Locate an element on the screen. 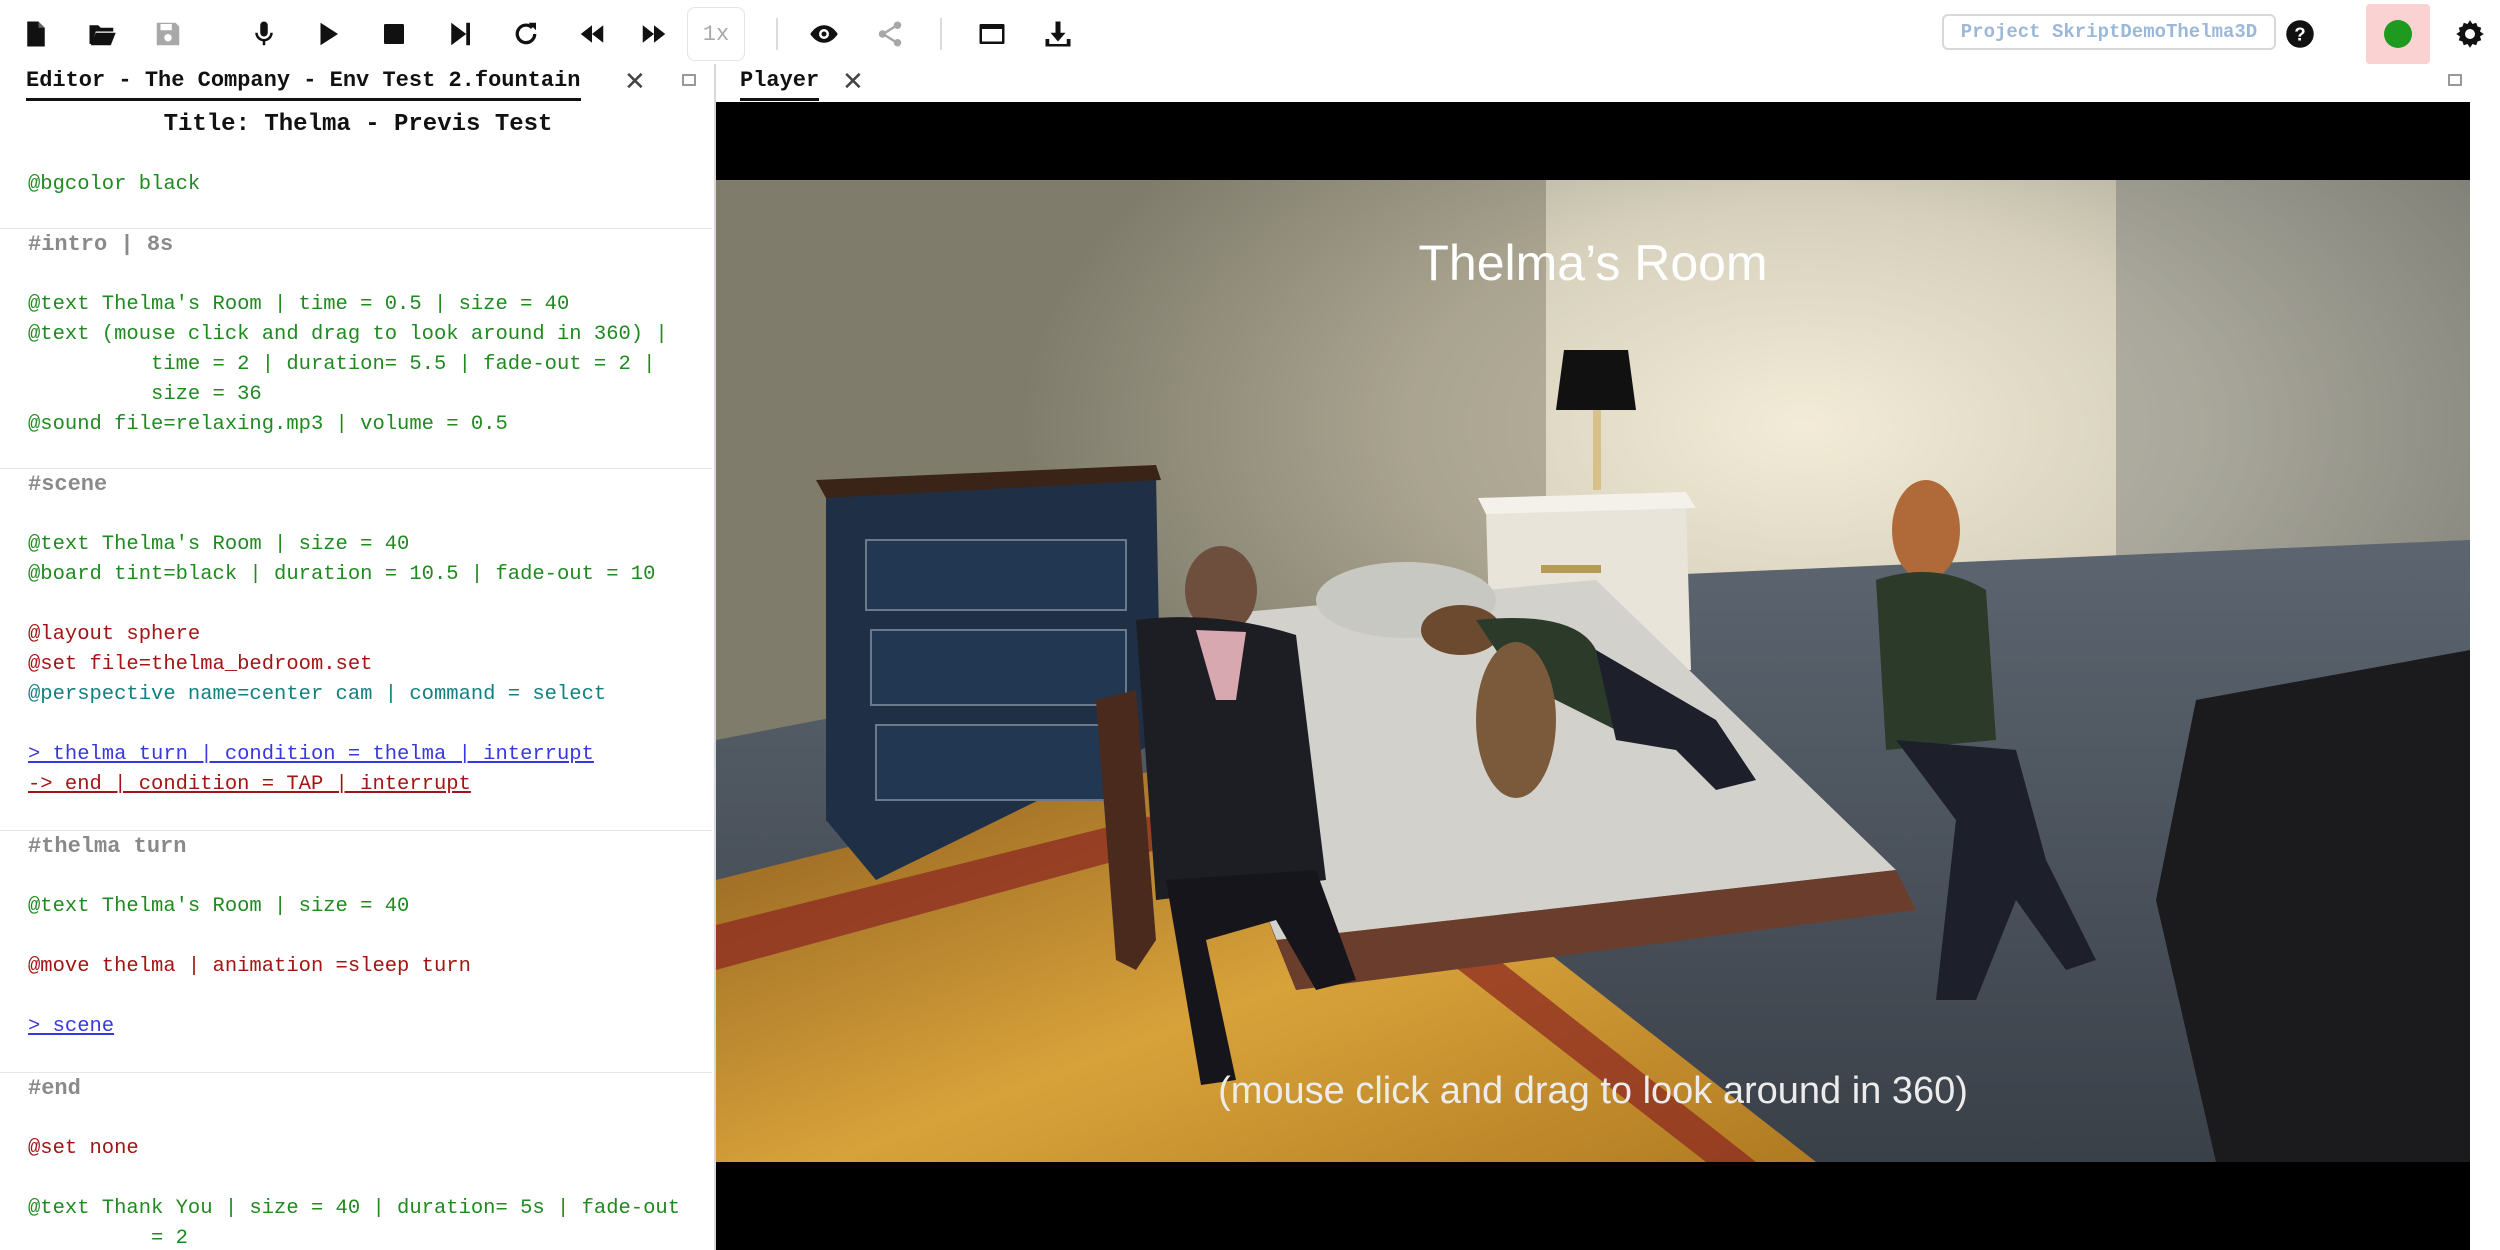 The image size is (2500, 1250). gear-icon is located at coordinates (2470, 34).